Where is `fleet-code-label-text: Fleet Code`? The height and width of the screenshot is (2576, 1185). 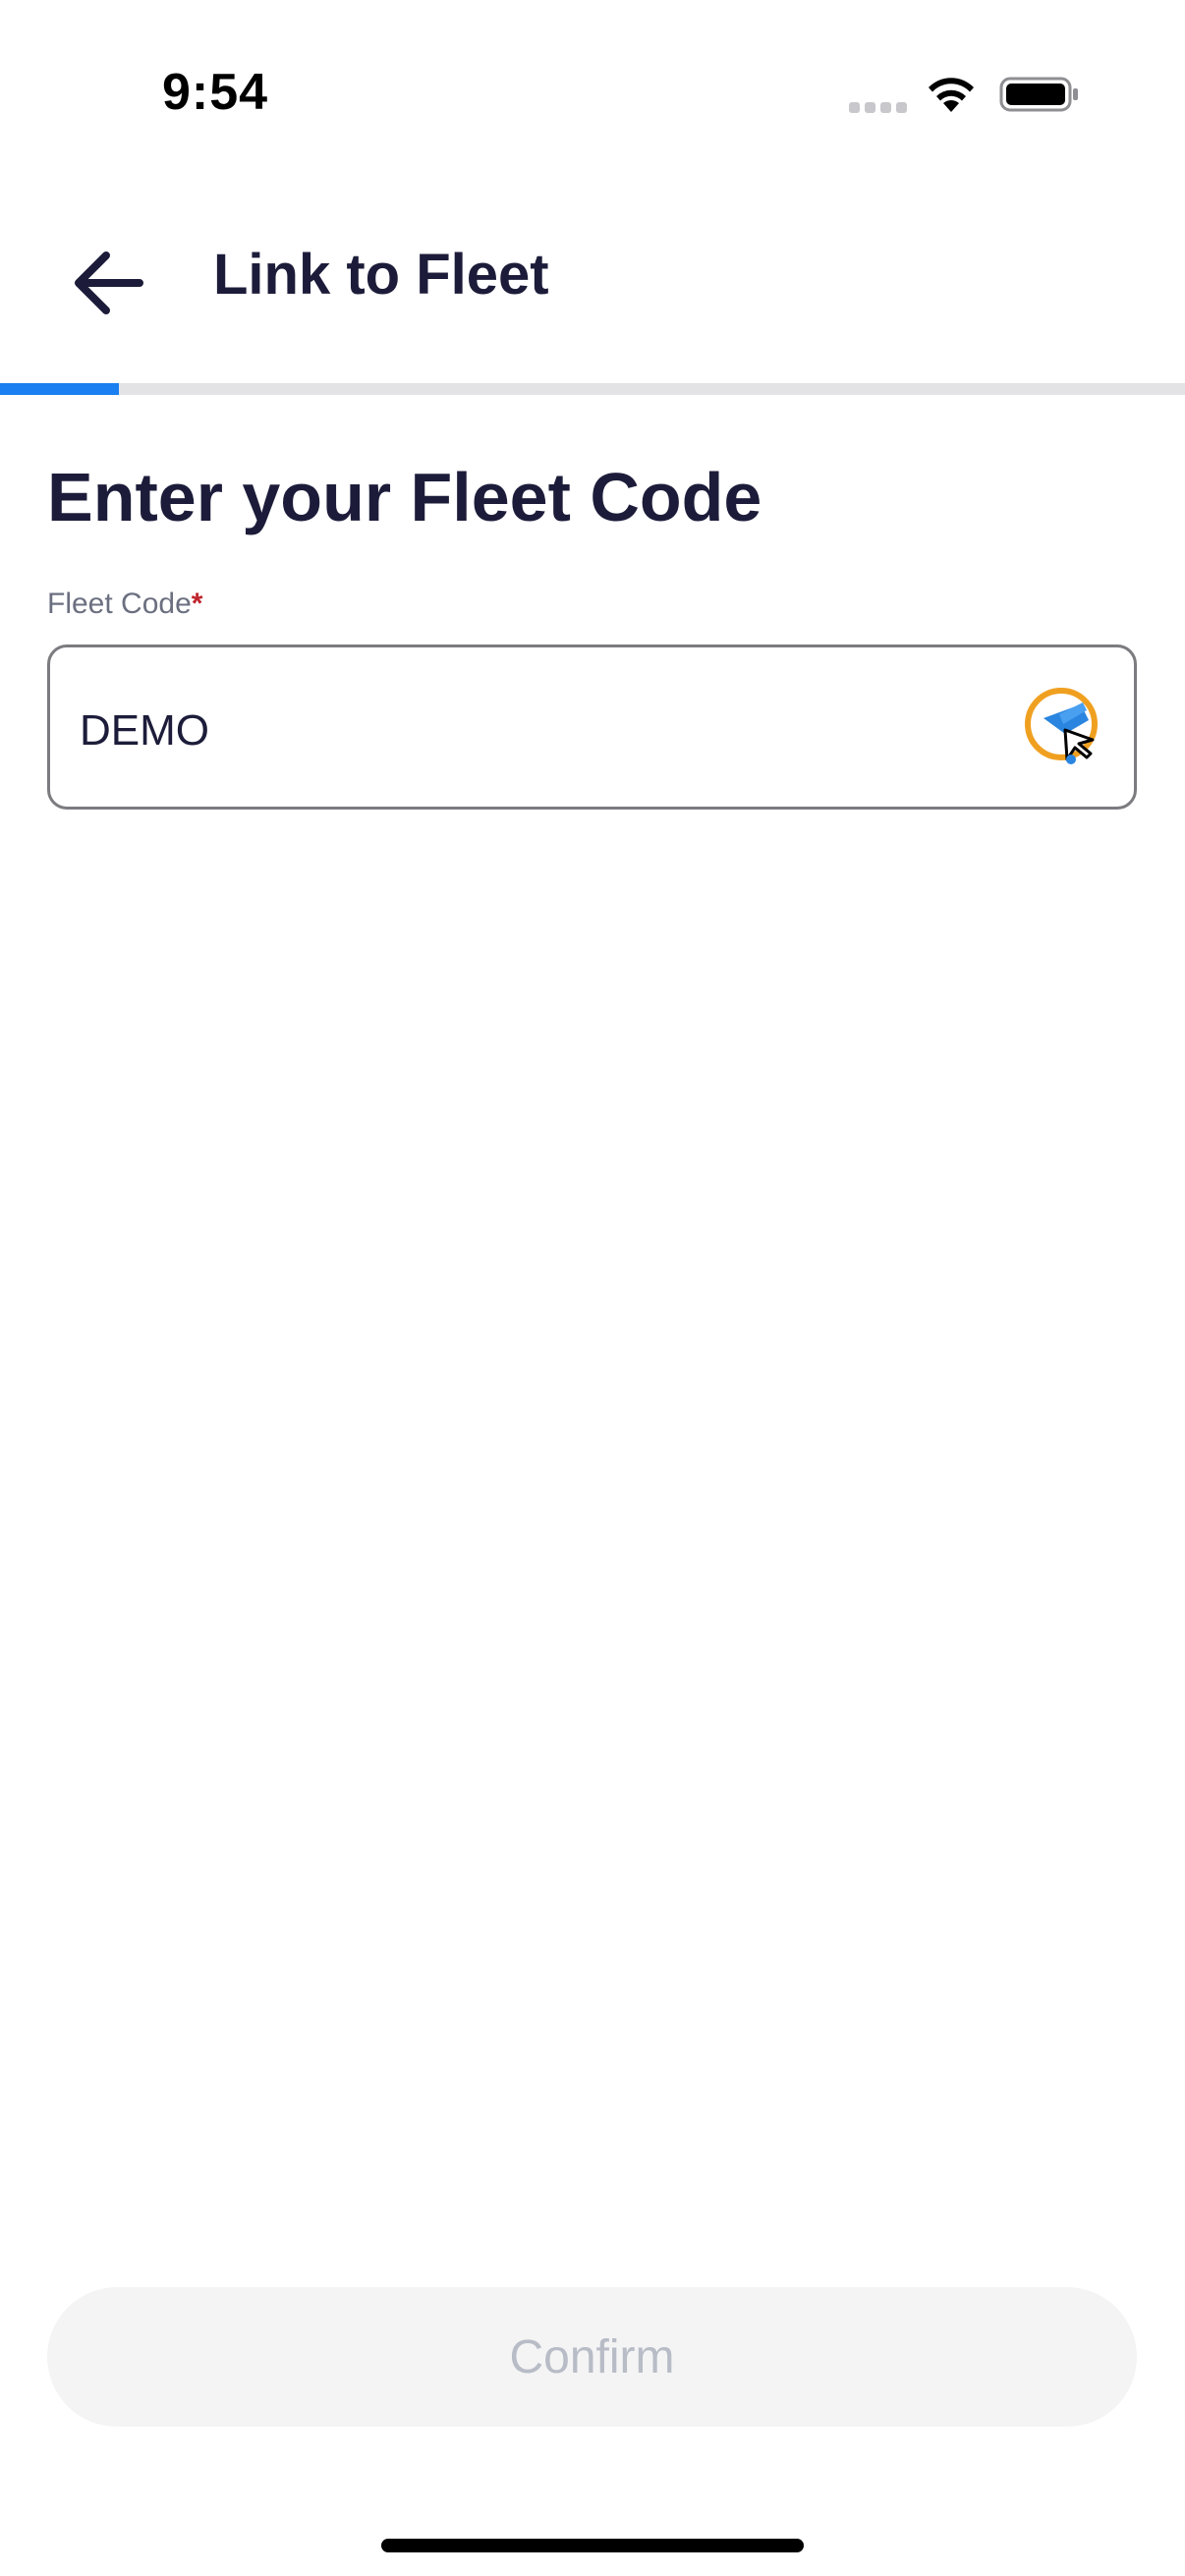
fleet-code-label-text: Fleet Code is located at coordinates (120, 604).